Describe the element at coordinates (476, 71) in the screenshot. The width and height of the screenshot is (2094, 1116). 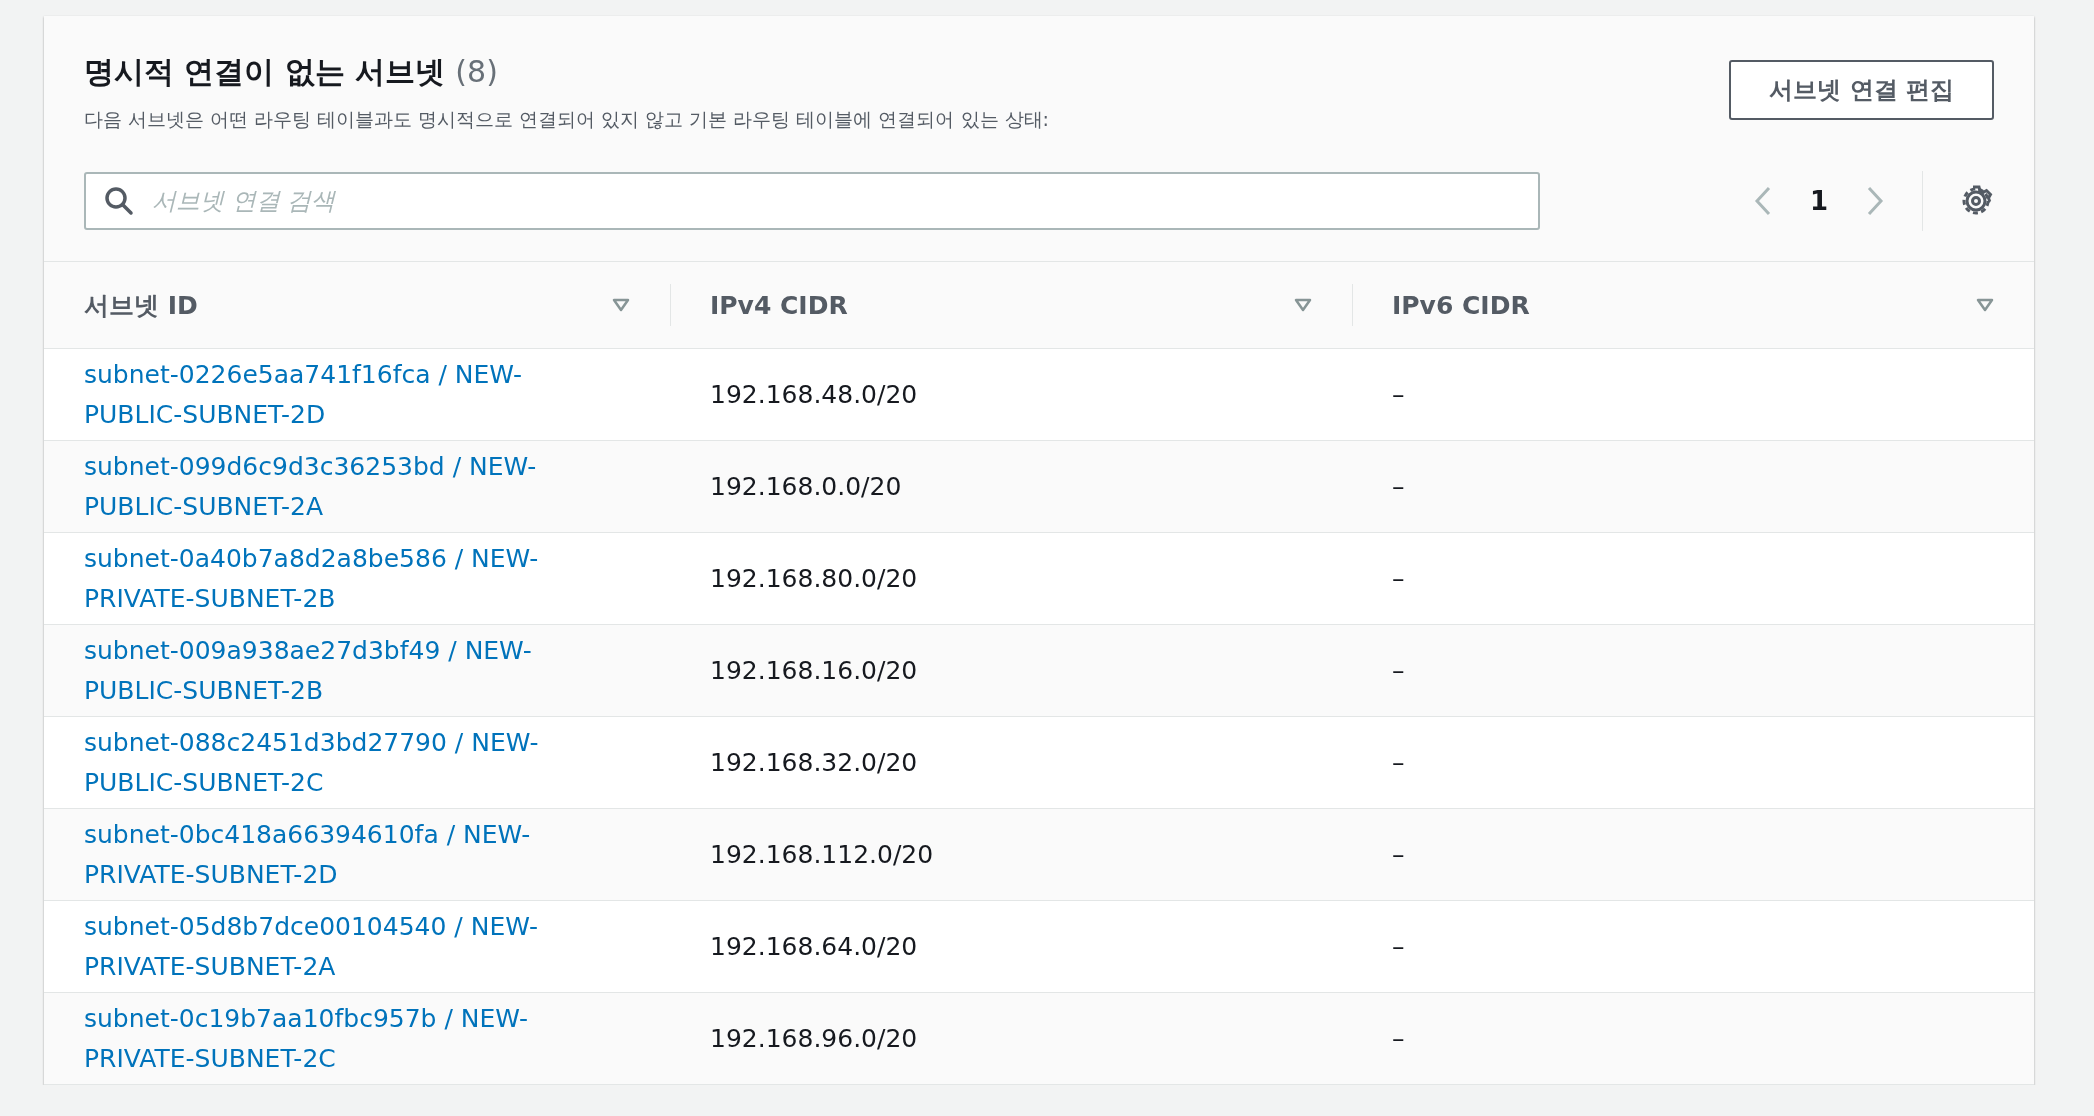
I see `subnet-count: (8)` at that location.